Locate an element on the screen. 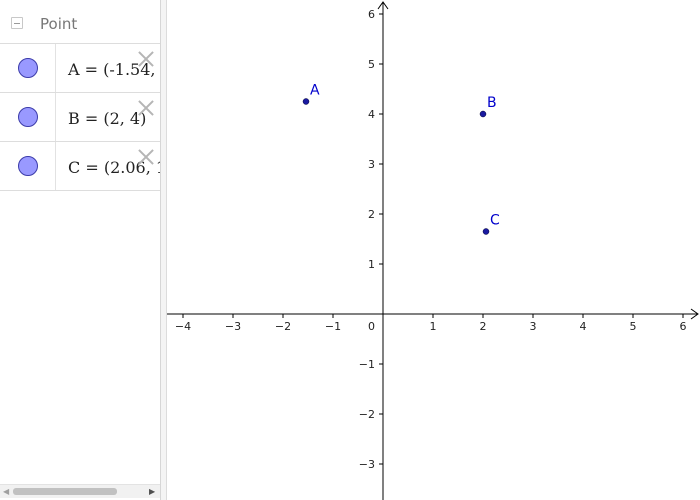 This screenshot has width=700, height=500. y-tick-label: 3 is located at coordinates (371, 164).